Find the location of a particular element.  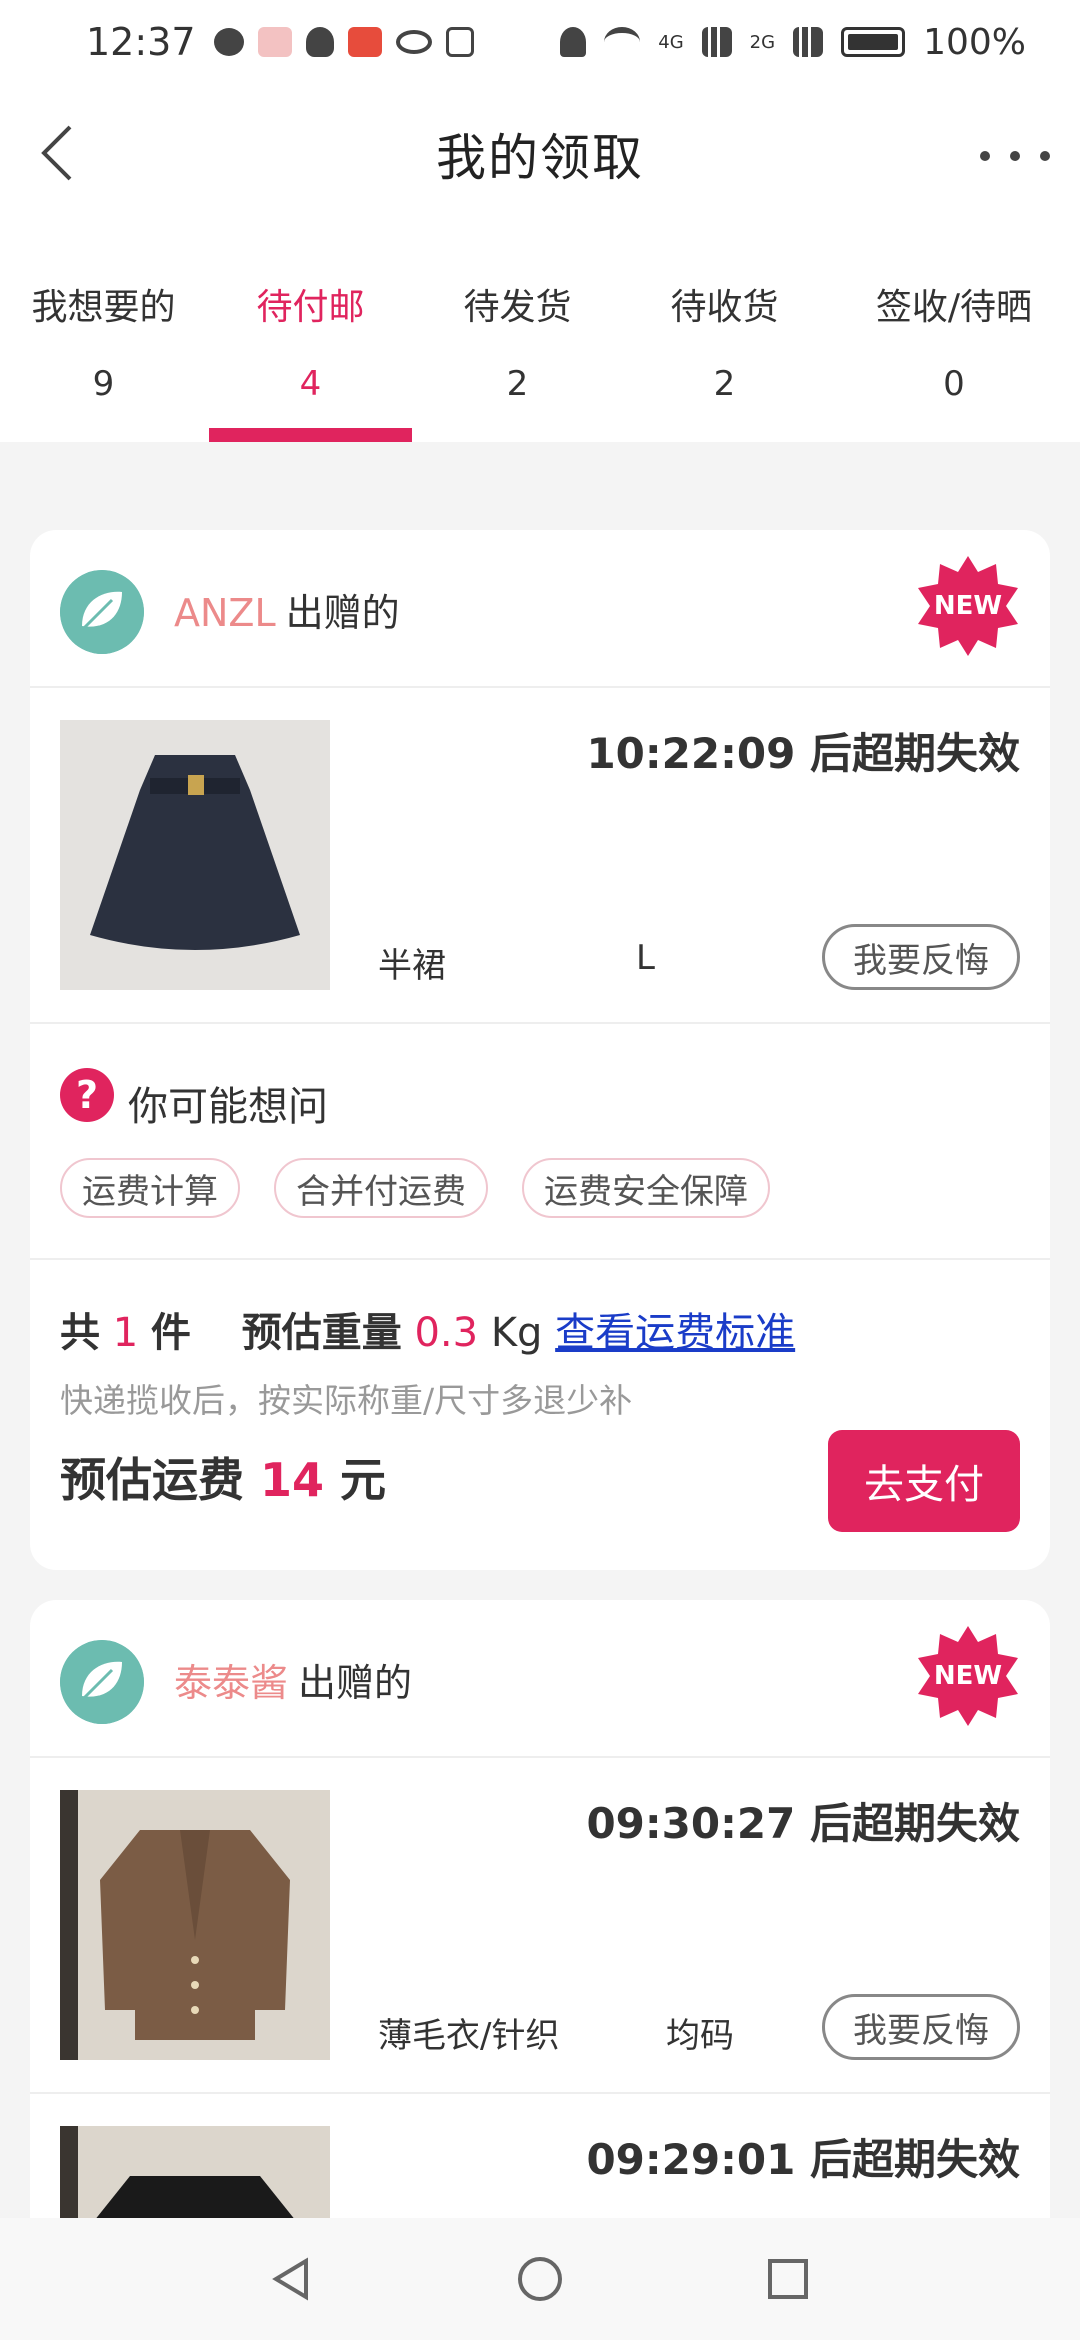

tab-label: 待付邮 is located at coordinates (310, 307).